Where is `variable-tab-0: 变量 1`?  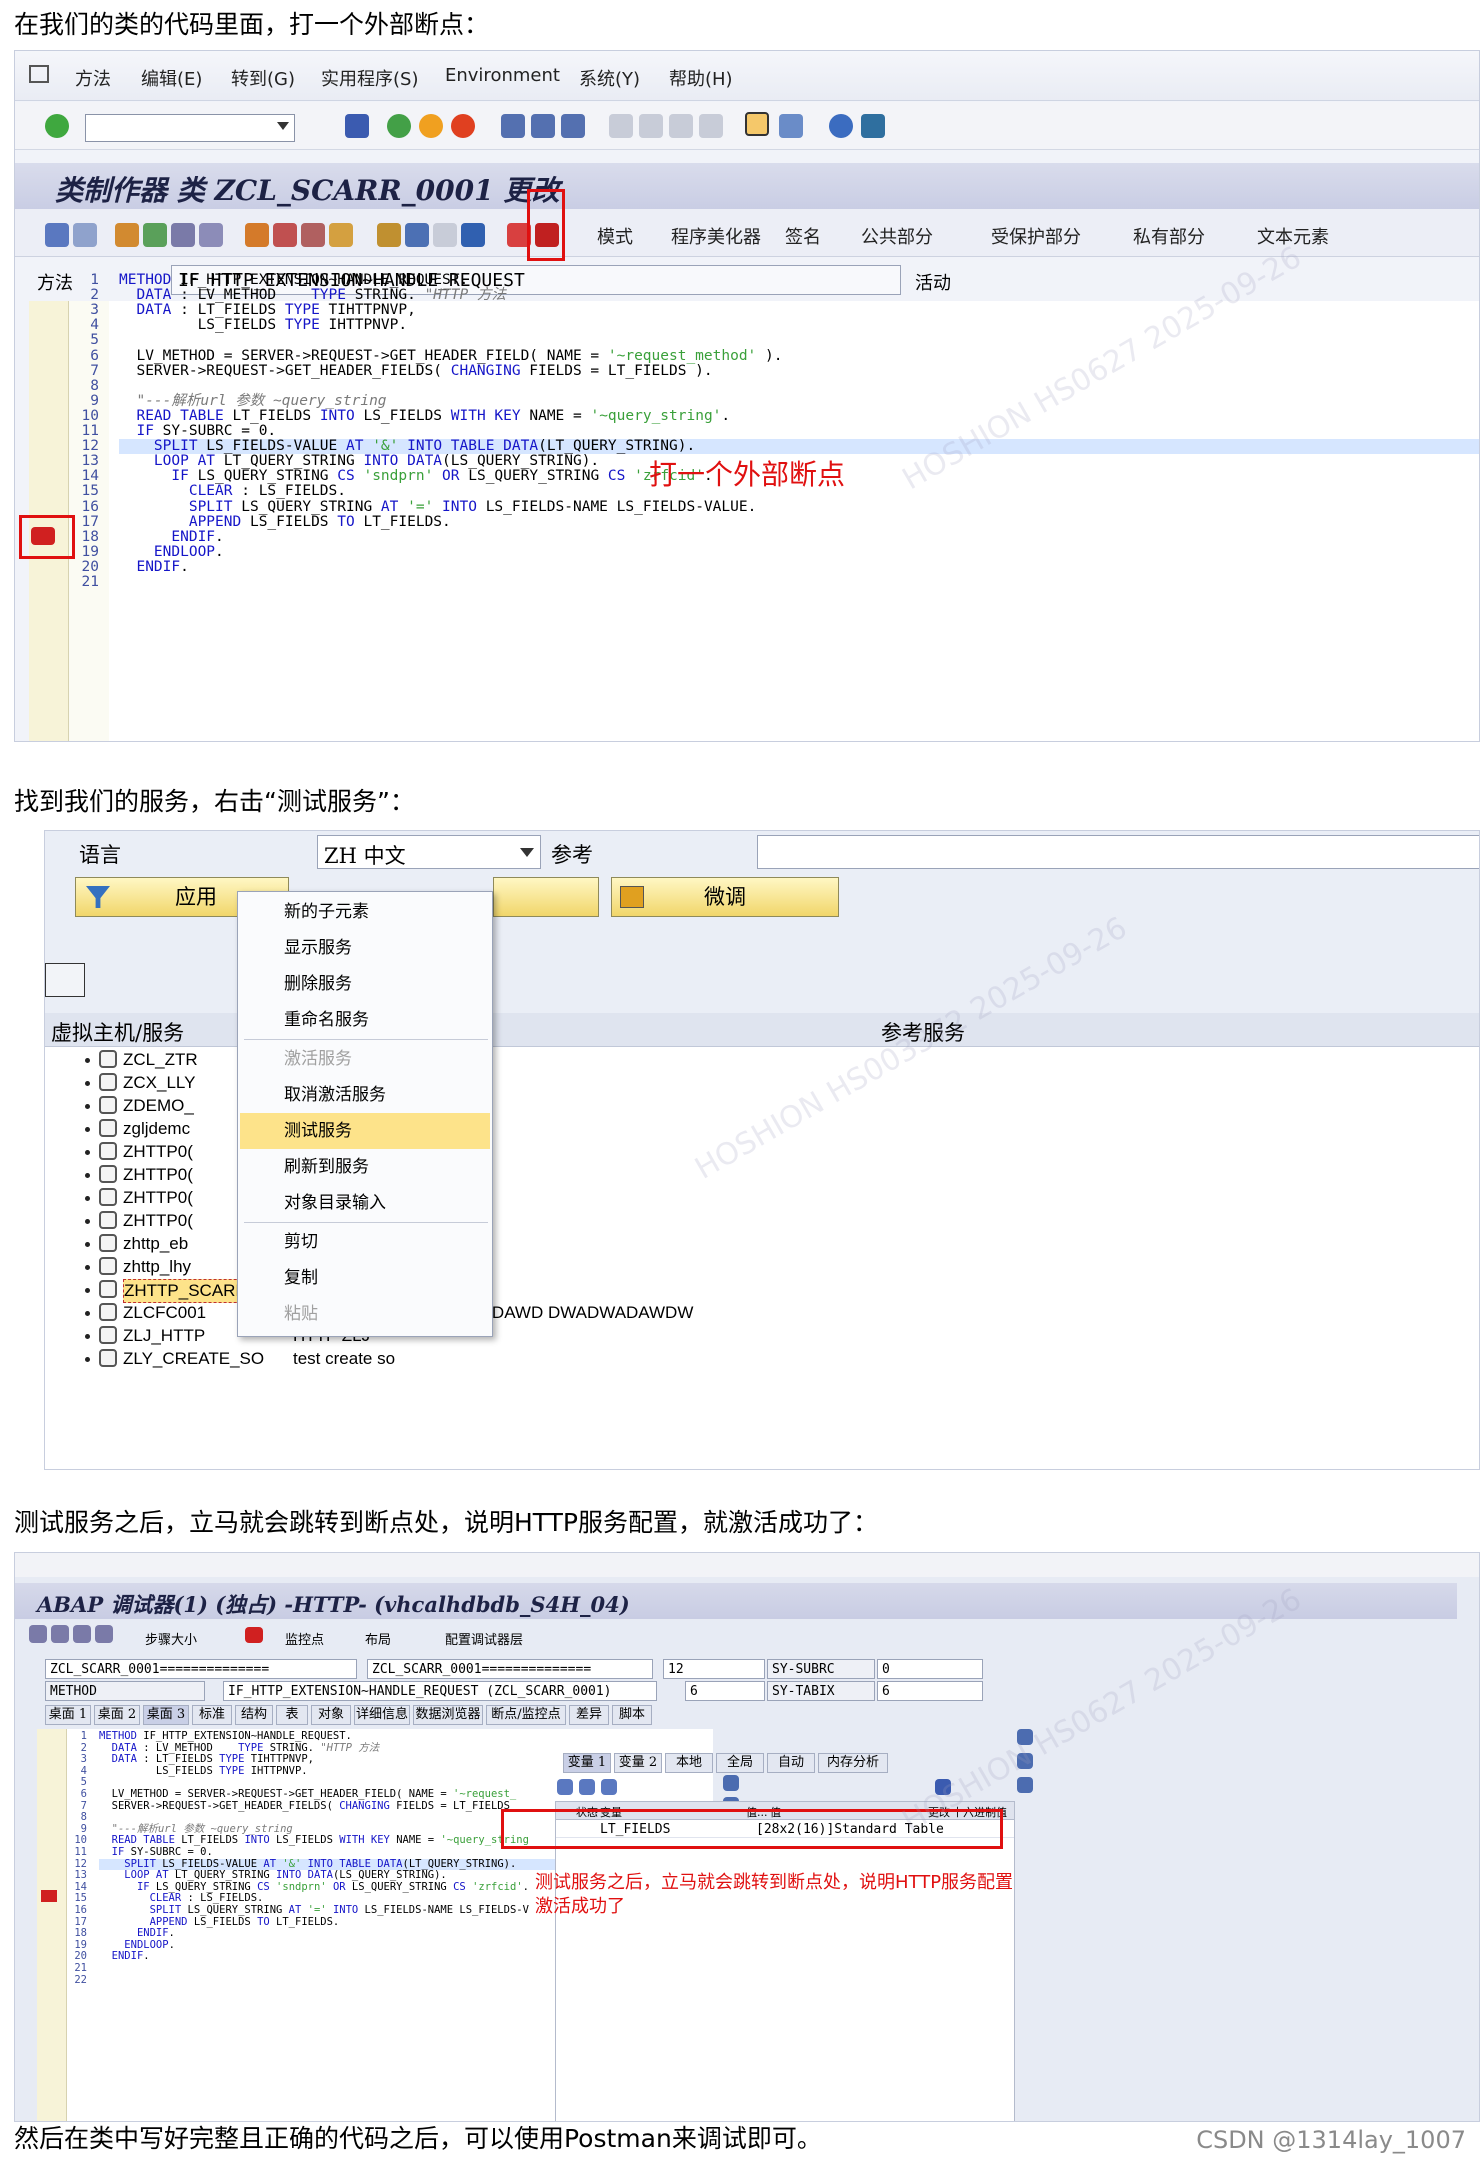
variable-tab-0: 变量 1 is located at coordinates (587, 1763).